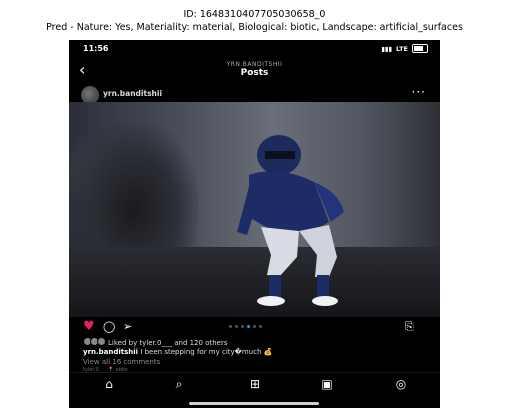 The width and height of the screenshot is (509, 418). What do you see at coordinates (254, 403) in the screenshot?
I see `home-indicator` at bounding box center [254, 403].